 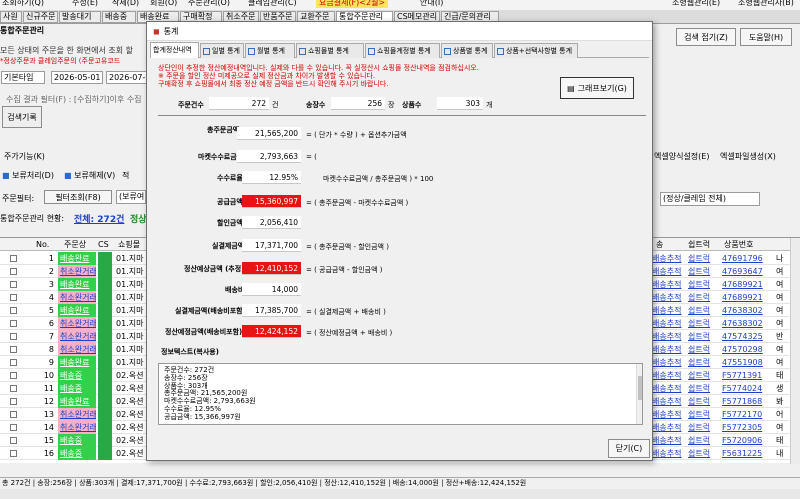 I want to click on header-mall: 쇼핑몰, so click(x=129, y=244).